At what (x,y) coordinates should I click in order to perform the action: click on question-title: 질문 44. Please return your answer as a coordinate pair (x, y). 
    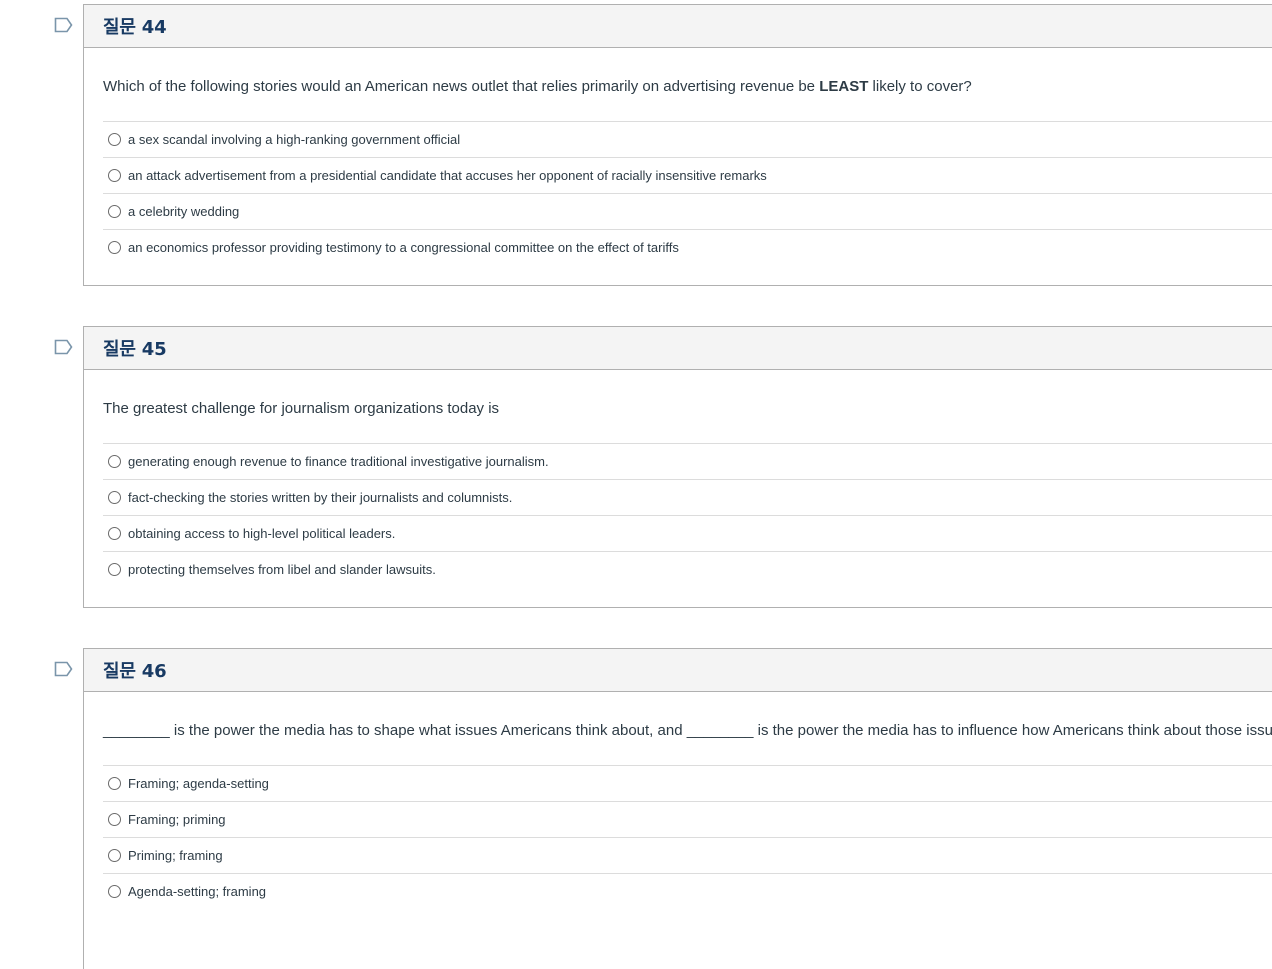
    Looking at the image, I should click on (135, 27).